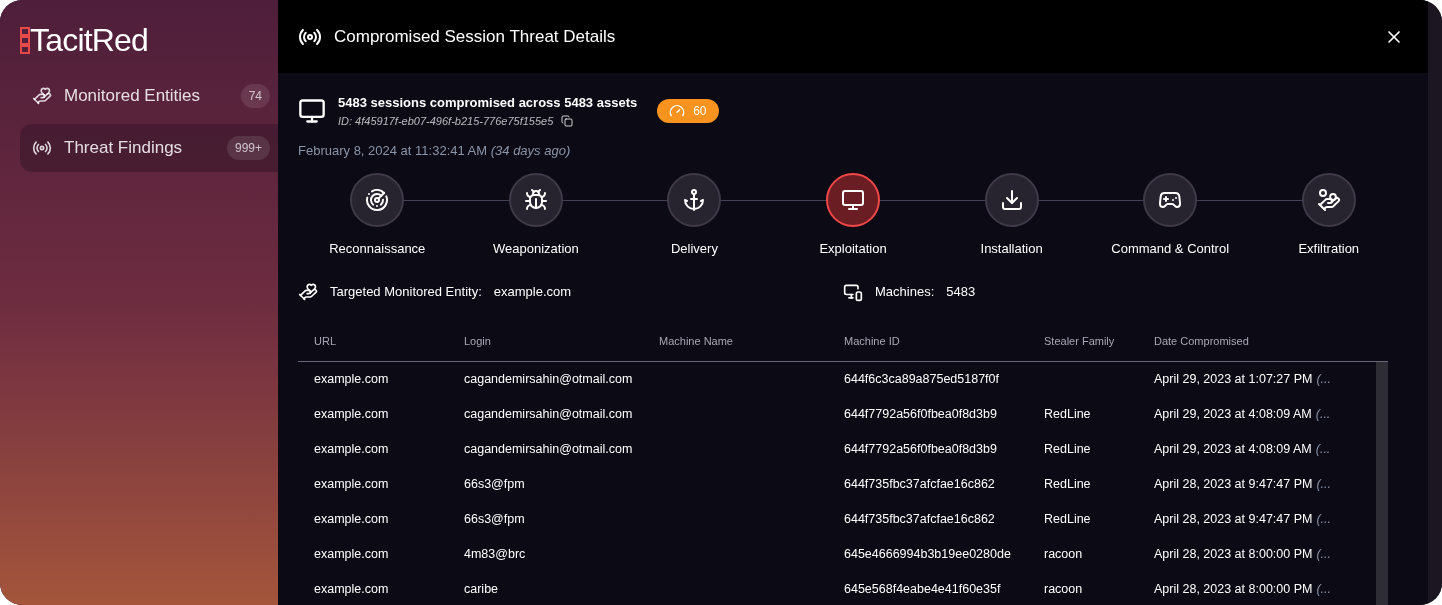 This screenshot has width=1442, height=605. What do you see at coordinates (853, 248) in the screenshot?
I see `stage-label: Exploitation` at bounding box center [853, 248].